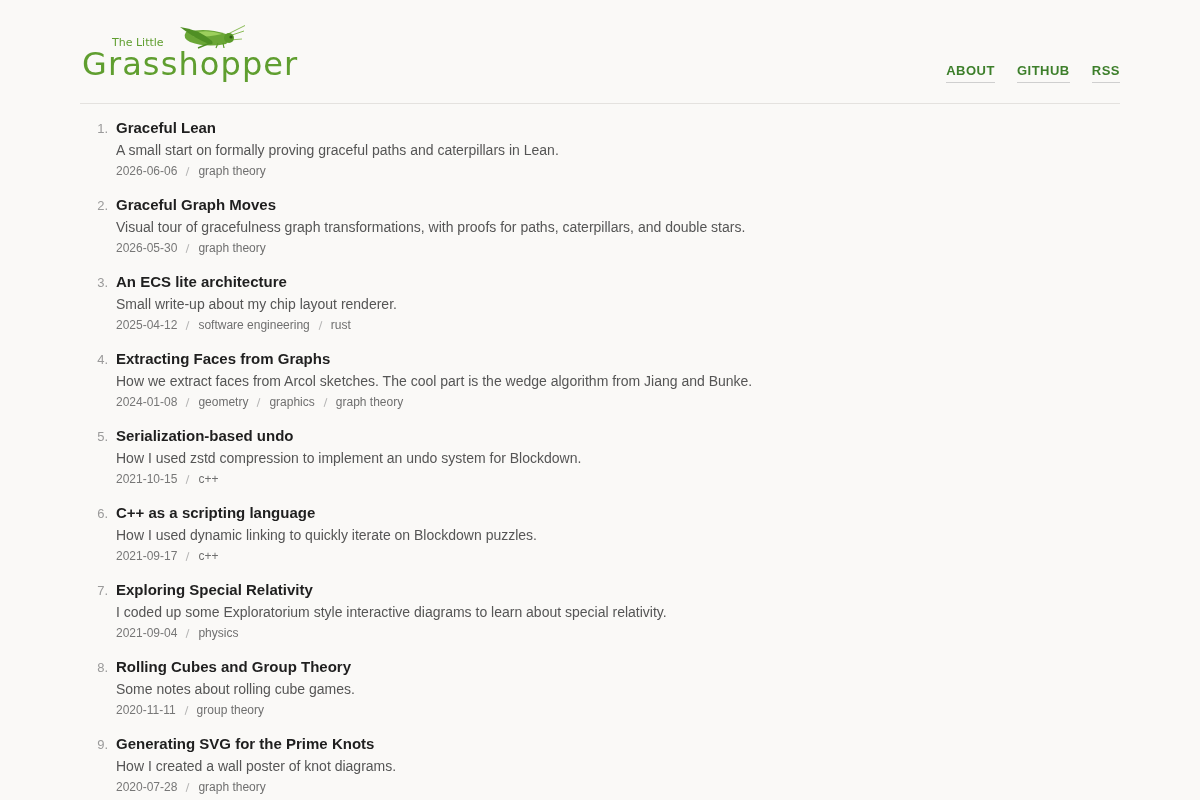 This screenshot has height=800, width=1200. Describe the element at coordinates (147, 248) in the screenshot. I see `post-date: 2026-05-30` at that location.